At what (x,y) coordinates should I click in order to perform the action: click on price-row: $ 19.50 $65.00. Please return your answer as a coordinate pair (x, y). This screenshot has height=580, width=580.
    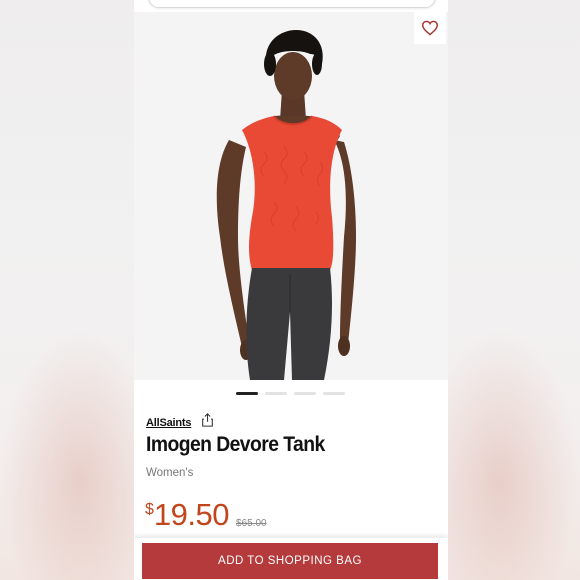
    Looking at the image, I should click on (206, 515).